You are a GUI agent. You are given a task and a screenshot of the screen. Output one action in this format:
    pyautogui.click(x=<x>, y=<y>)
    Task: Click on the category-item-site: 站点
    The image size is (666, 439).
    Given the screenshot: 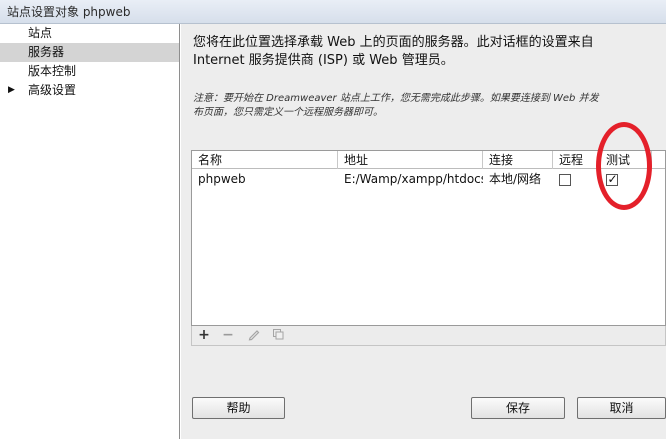 What is the action you would take?
    pyautogui.click(x=89, y=33)
    